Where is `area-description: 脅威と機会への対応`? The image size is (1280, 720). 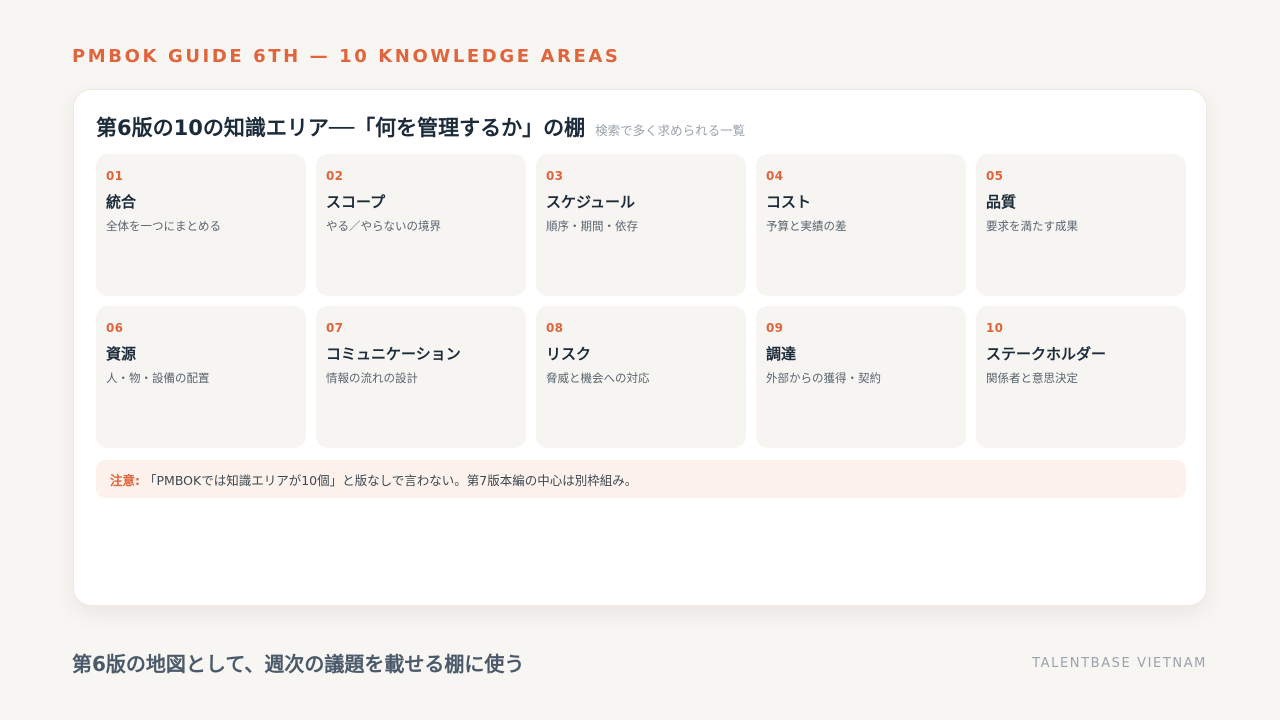 area-description: 脅威と機会への対応 is located at coordinates (598, 378).